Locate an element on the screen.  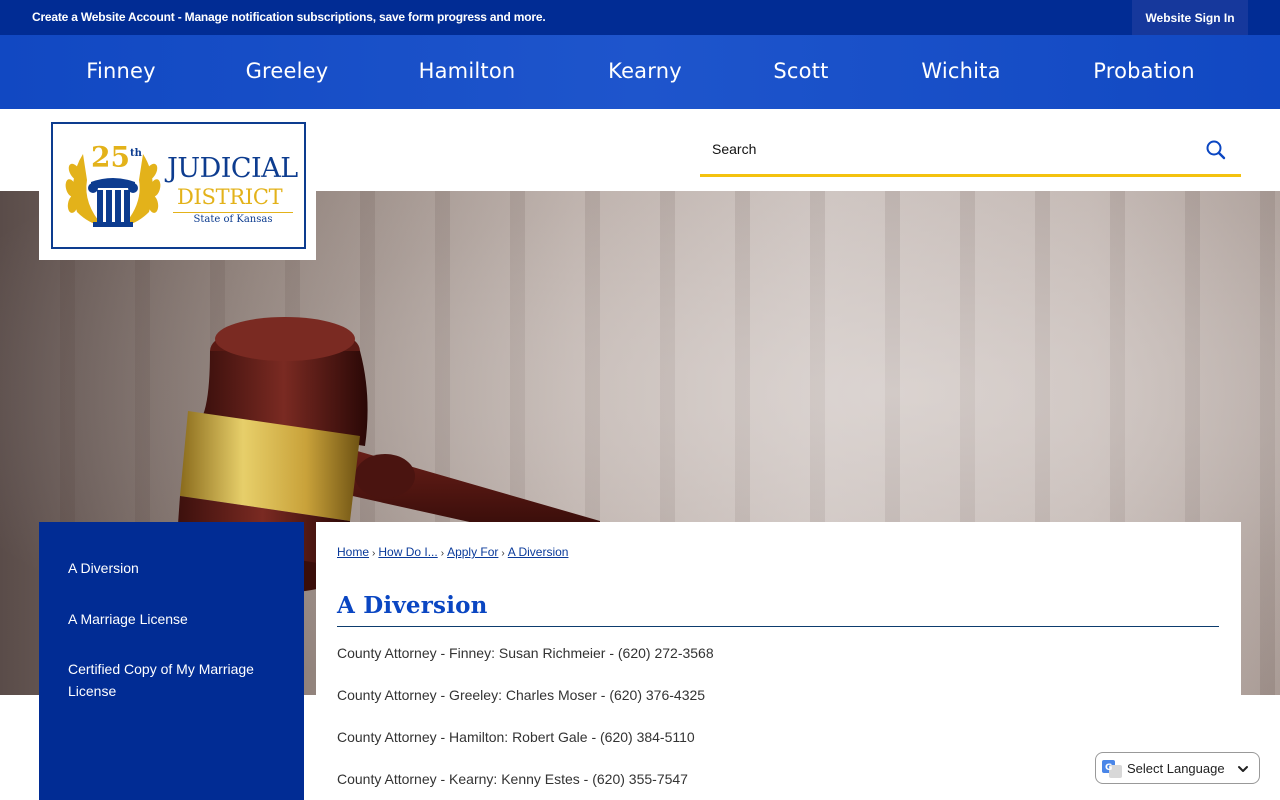
nav-item-kearny: Kearny is located at coordinates (645, 72).